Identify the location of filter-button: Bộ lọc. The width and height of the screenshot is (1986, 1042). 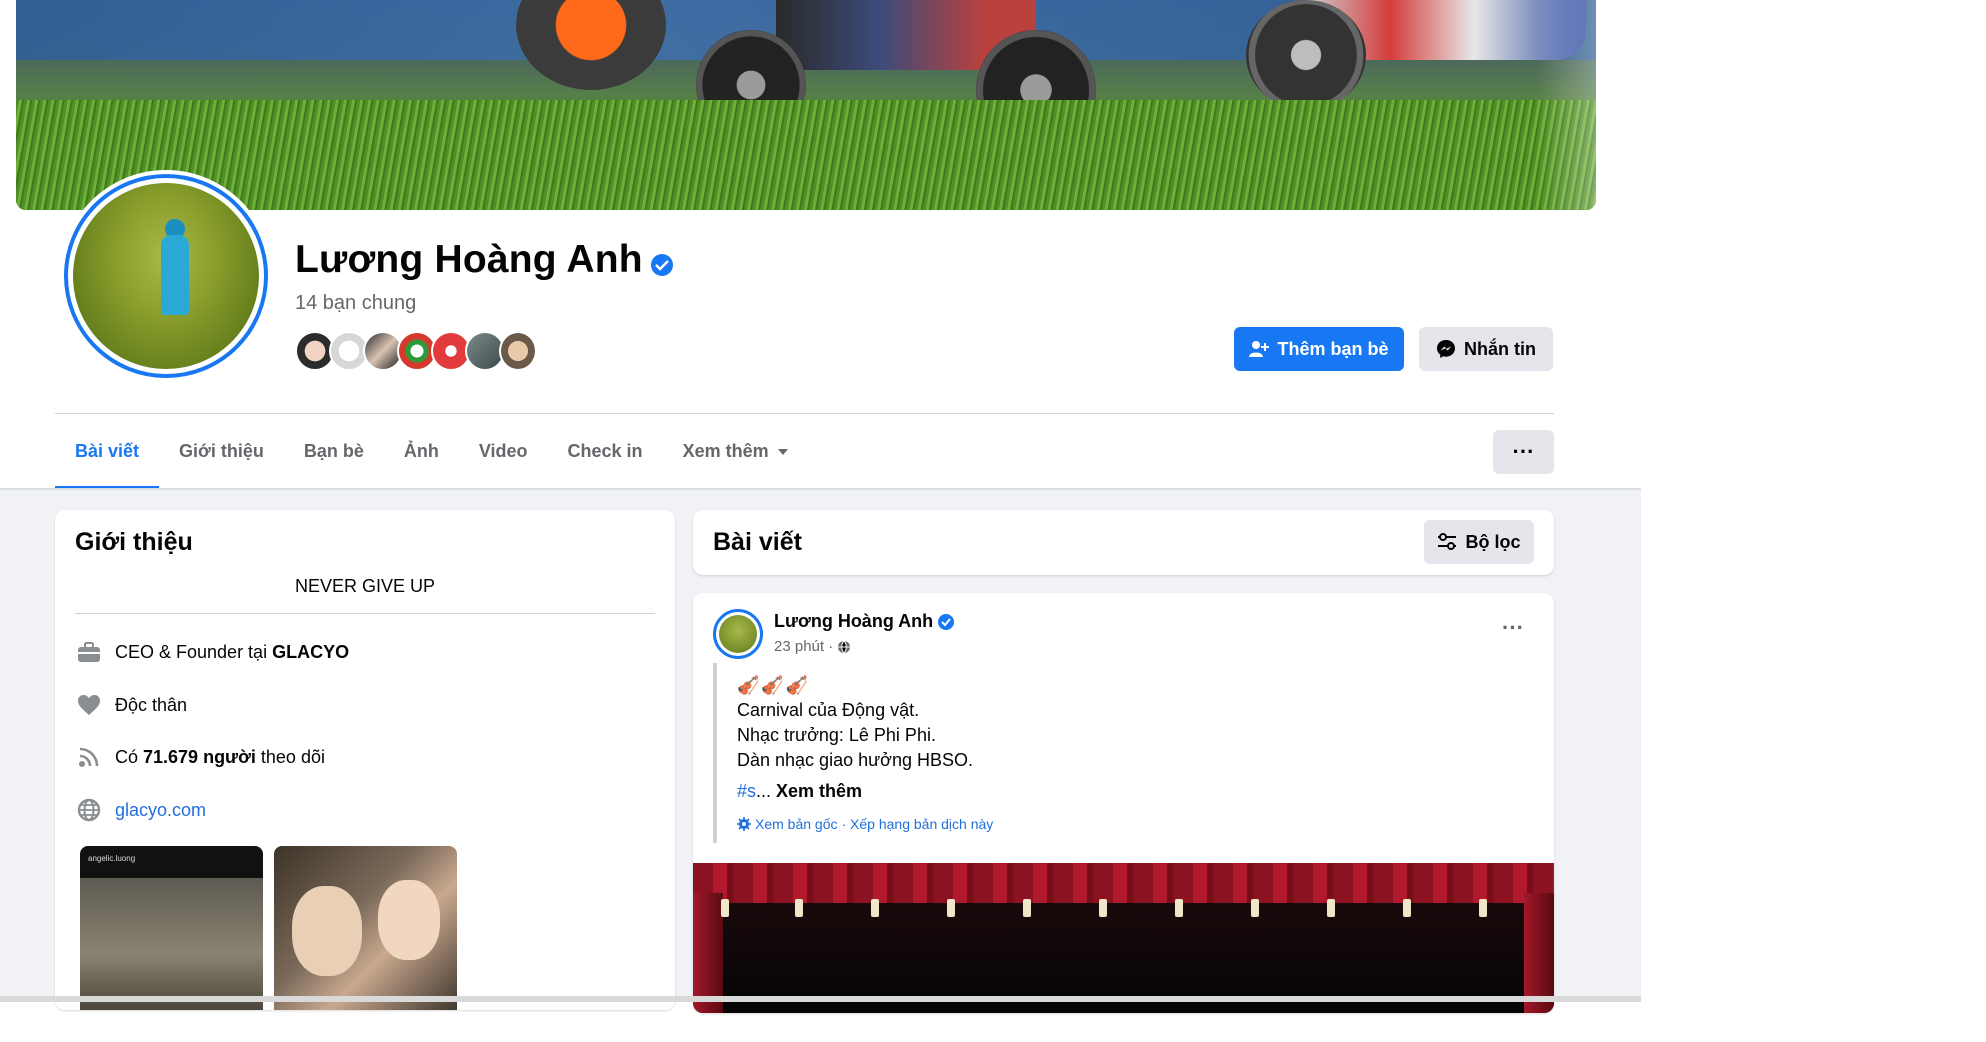
(1479, 542).